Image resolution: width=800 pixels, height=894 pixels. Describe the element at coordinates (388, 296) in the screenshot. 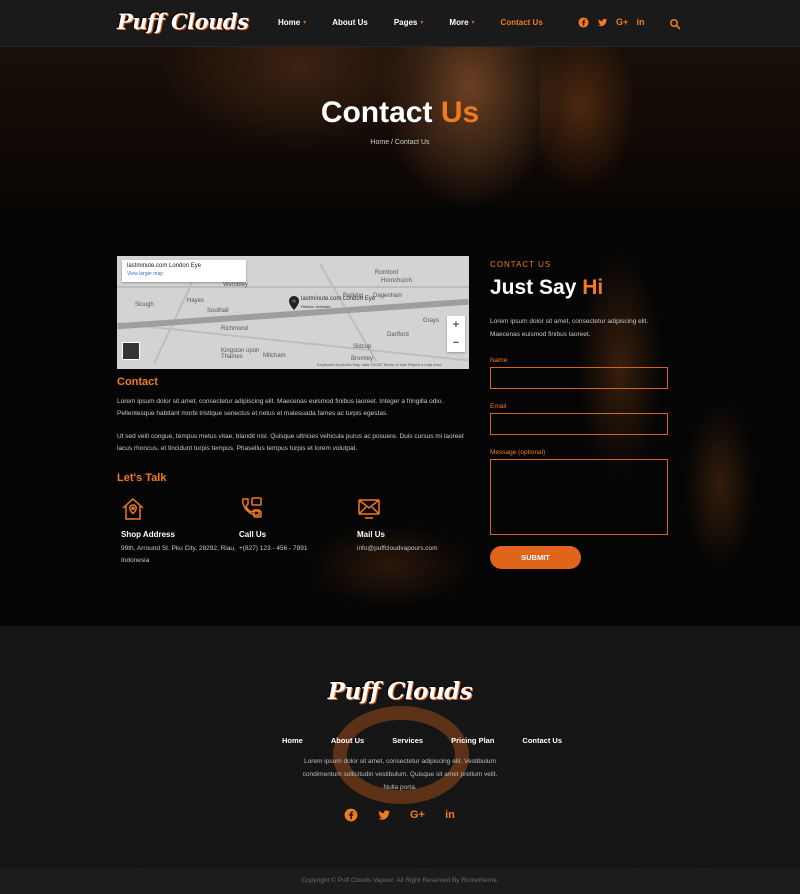

I see `map-label: Dagenham` at that location.